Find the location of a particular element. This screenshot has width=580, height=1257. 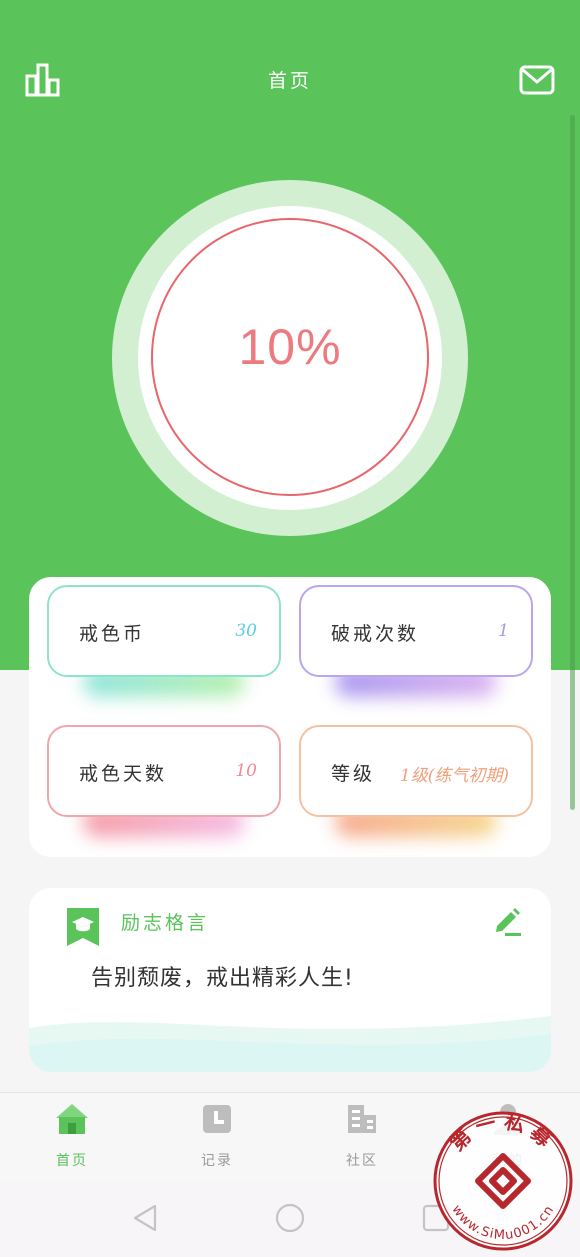

stat-value: 10 is located at coordinates (246, 771).